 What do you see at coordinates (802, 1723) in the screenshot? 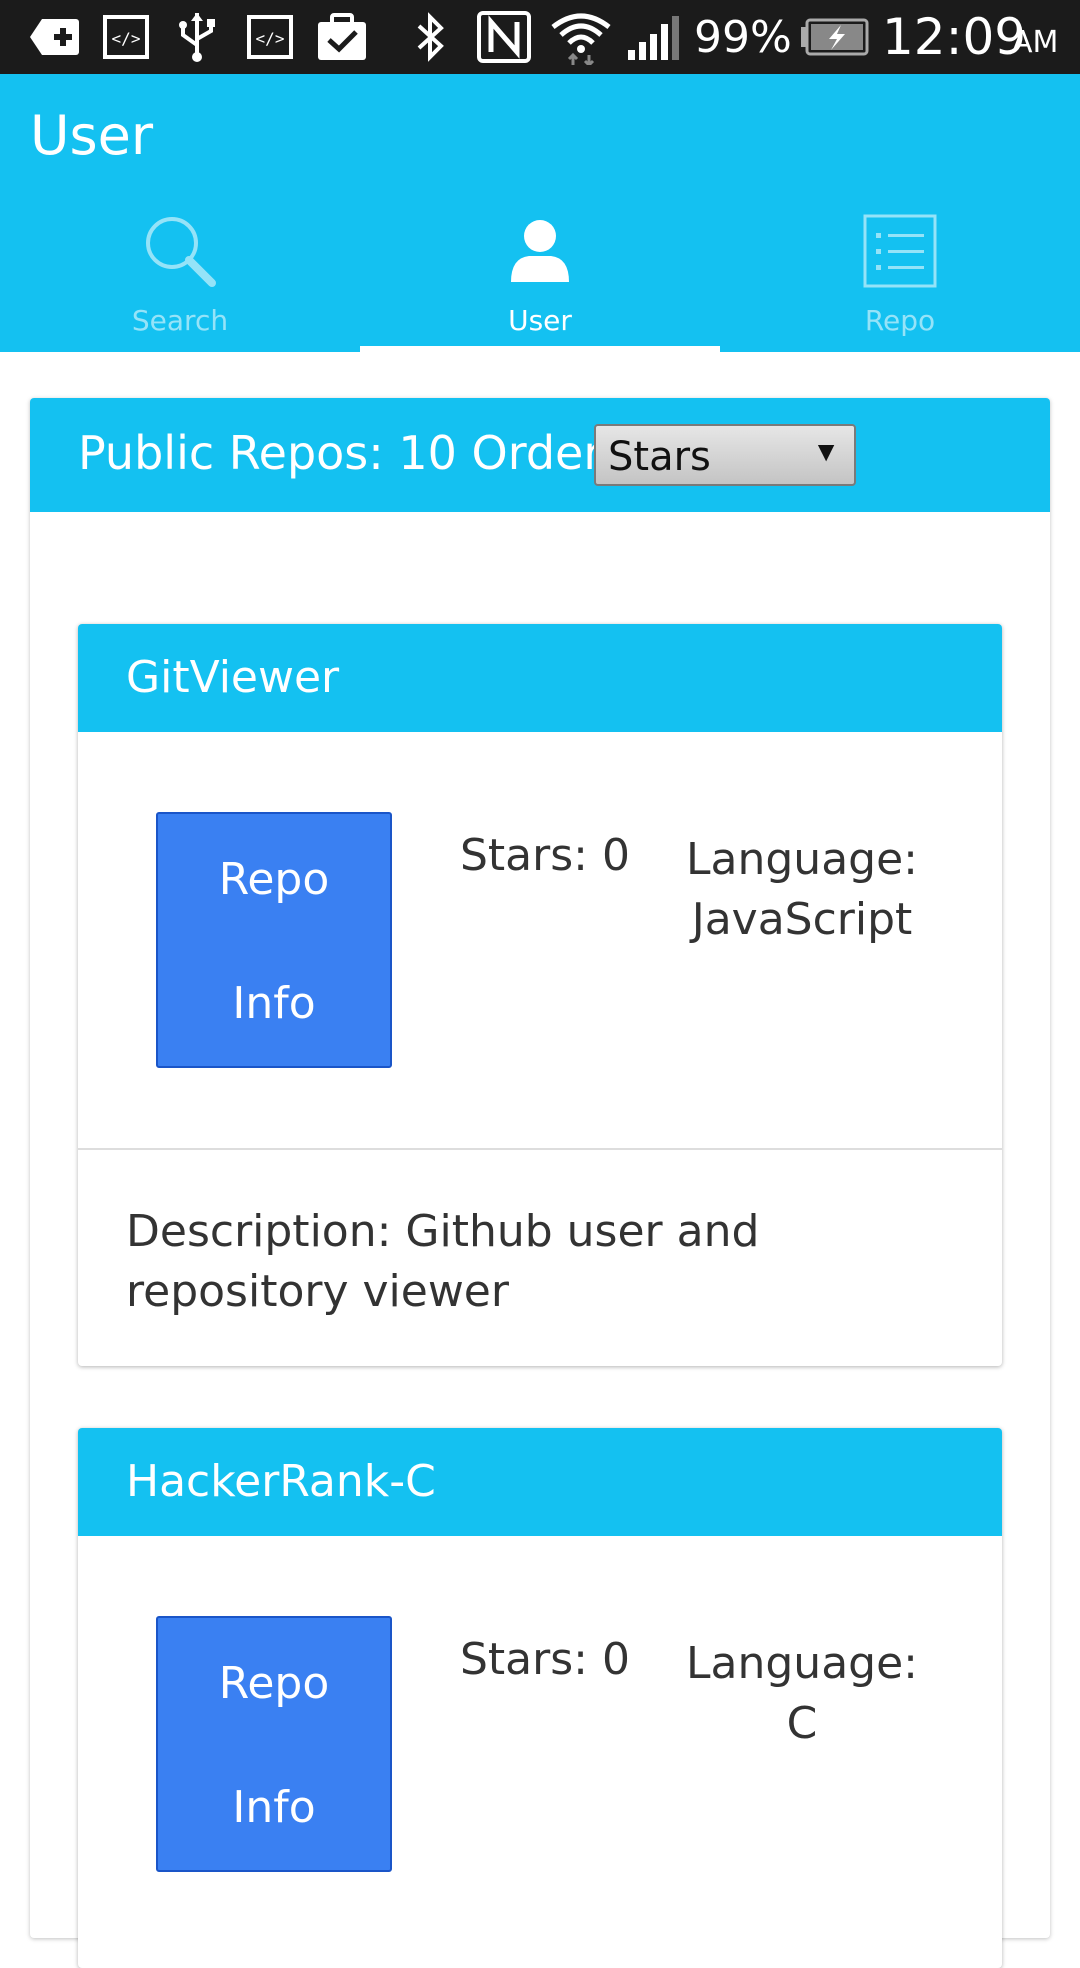
I see `repo-language-value: C` at bounding box center [802, 1723].